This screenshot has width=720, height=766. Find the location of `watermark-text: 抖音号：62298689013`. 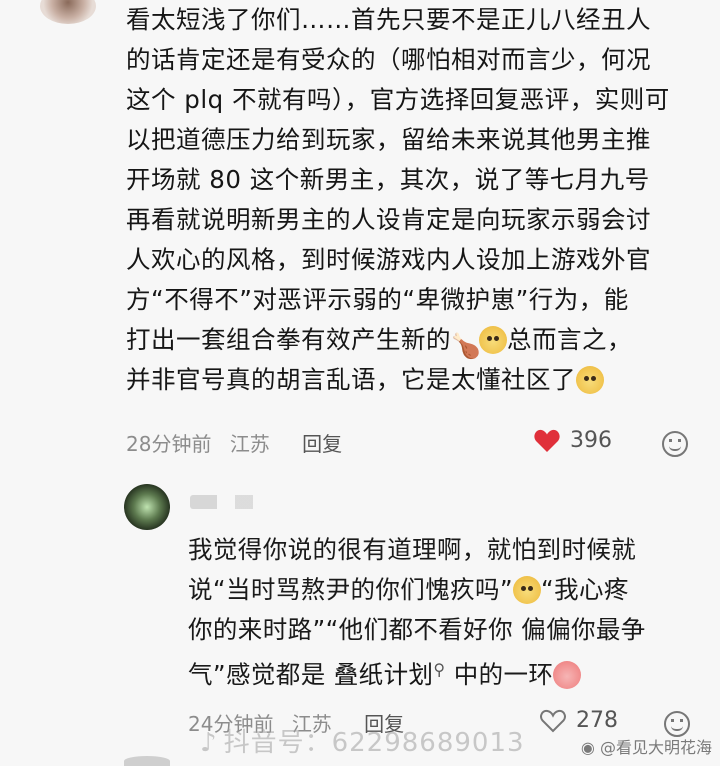

watermark-text: 抖音号：62298689013 is located at coordinates (374, 743).